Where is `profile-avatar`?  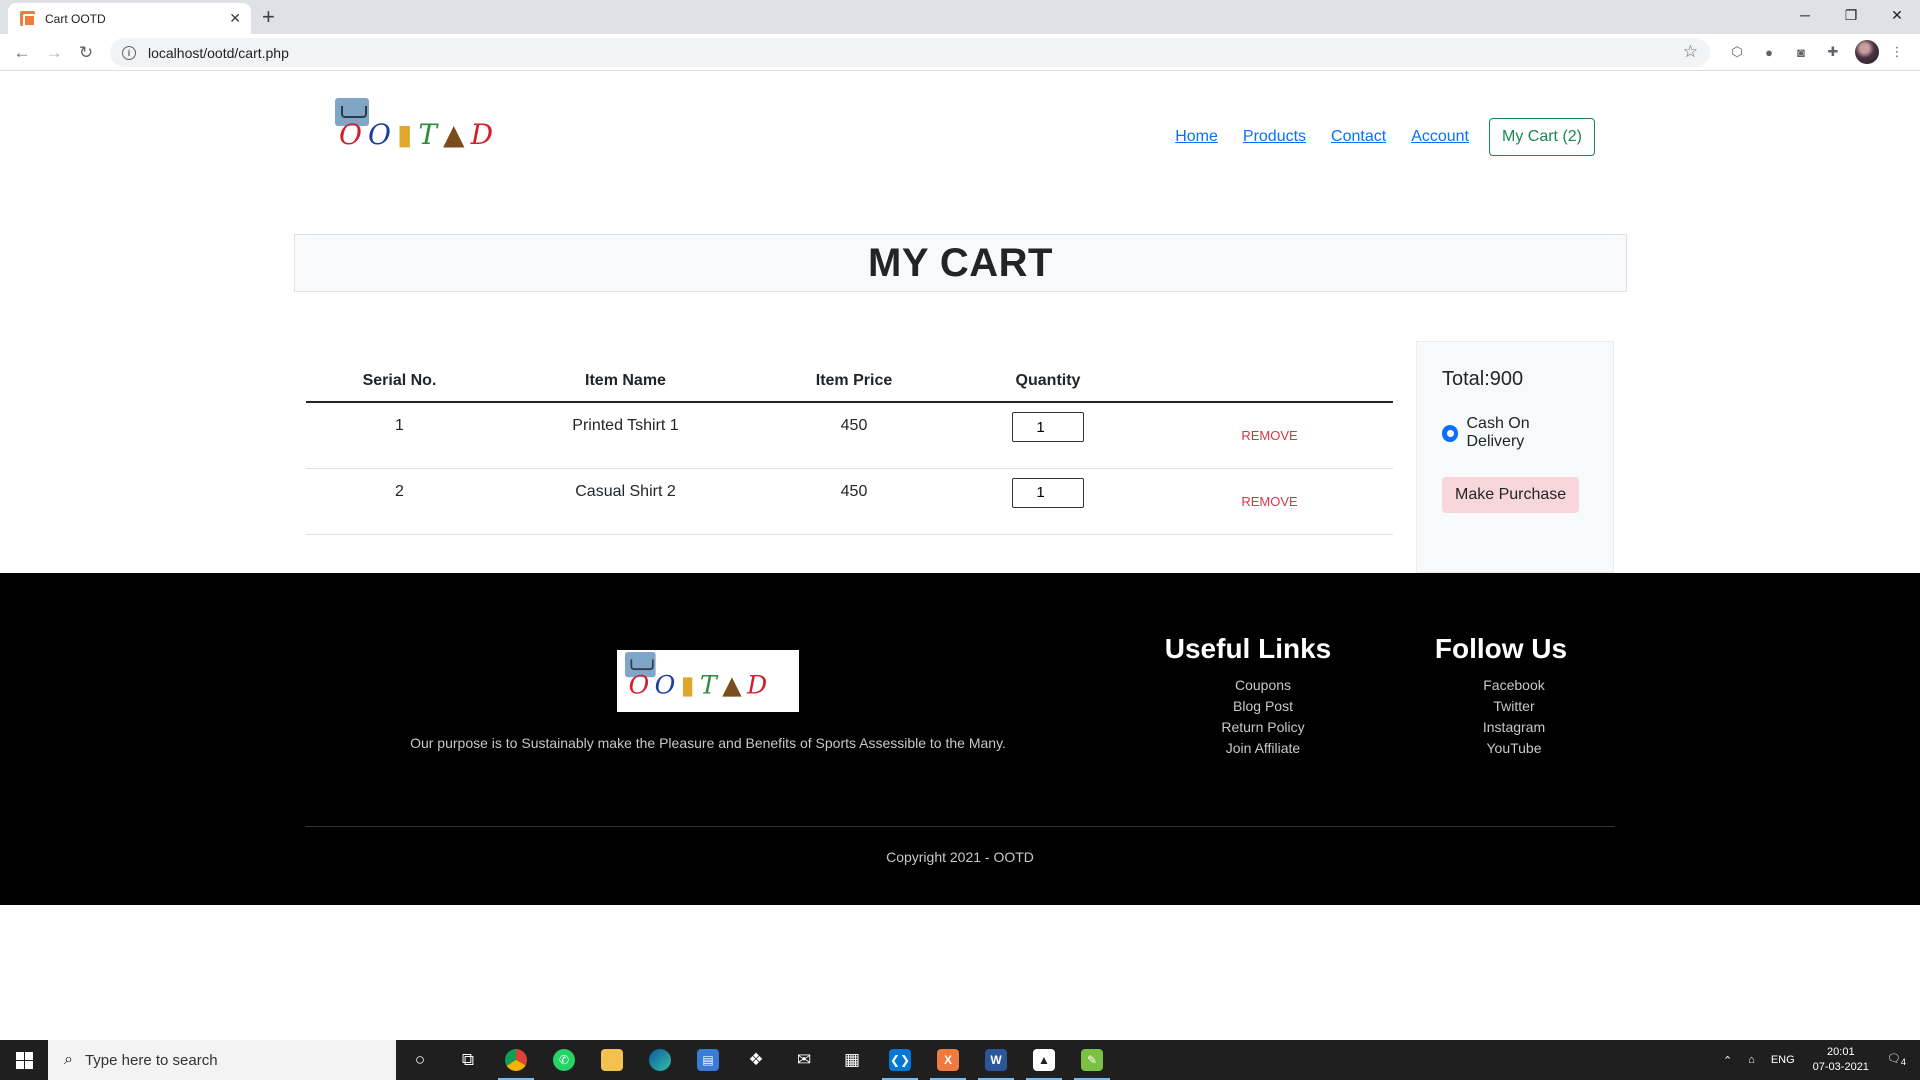
profile-avatar is located at coordinates (1867, 52).